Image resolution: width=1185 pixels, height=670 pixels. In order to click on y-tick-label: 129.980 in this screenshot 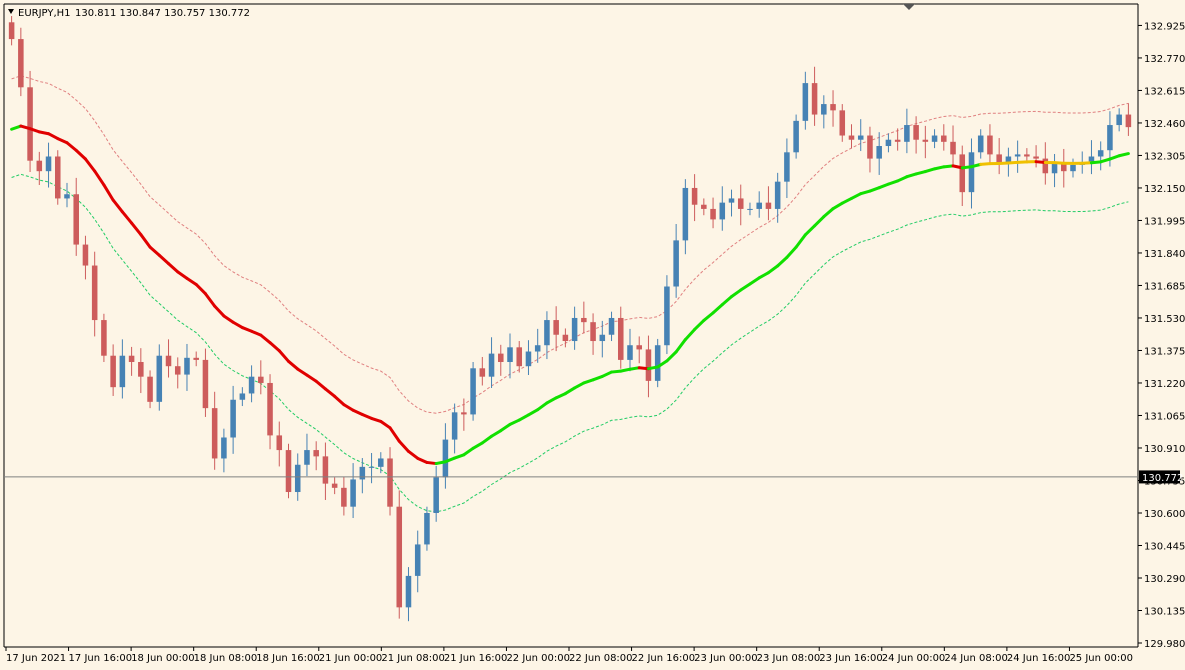, I will do `click(1164, 644)`.